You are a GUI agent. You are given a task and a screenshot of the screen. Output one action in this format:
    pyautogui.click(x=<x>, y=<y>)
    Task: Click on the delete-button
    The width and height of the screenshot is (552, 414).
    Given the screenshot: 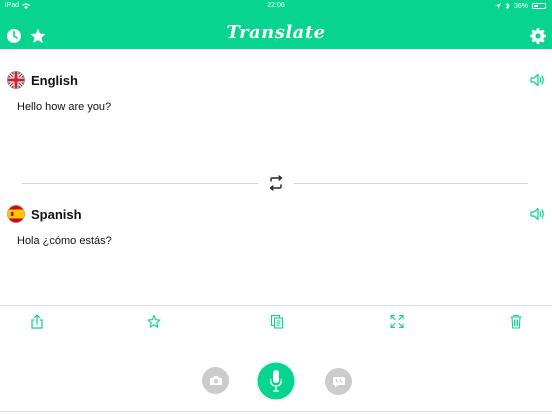 What is the action you would take?
    pyautogui.click(x=516, y=321)
    